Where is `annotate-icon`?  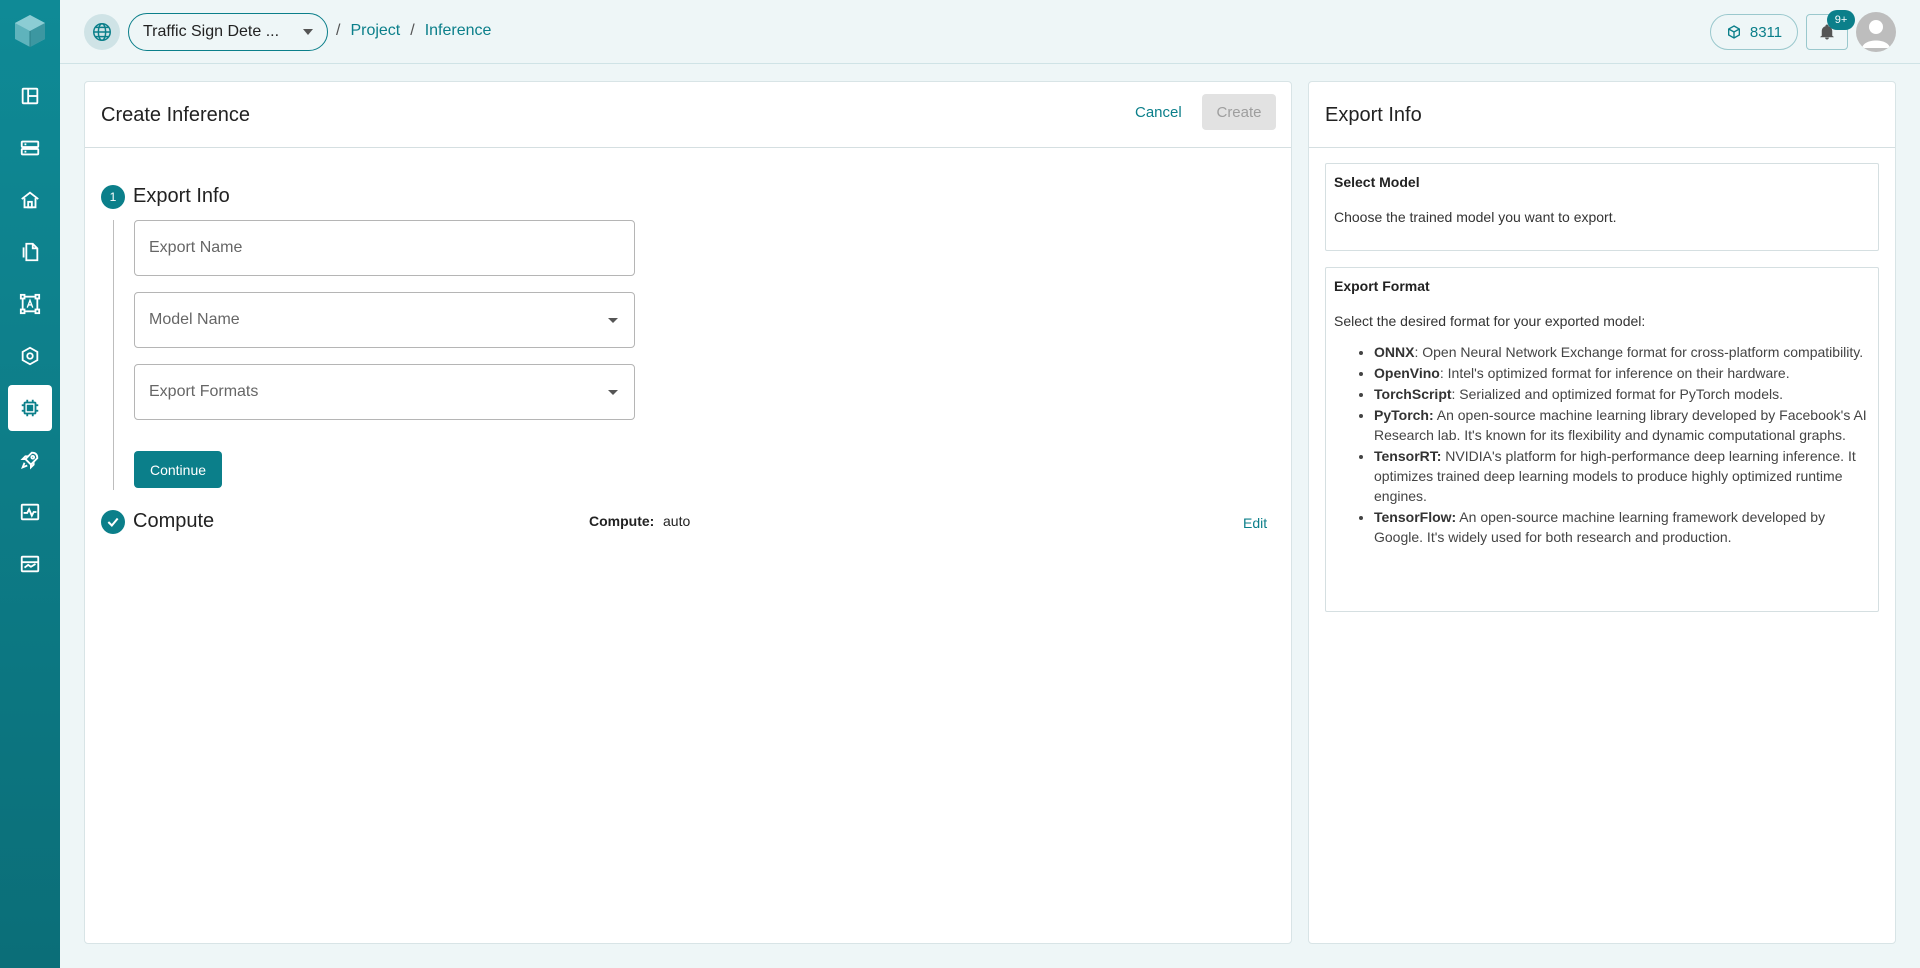
annotate-icon is located at coordinates (30, 304).